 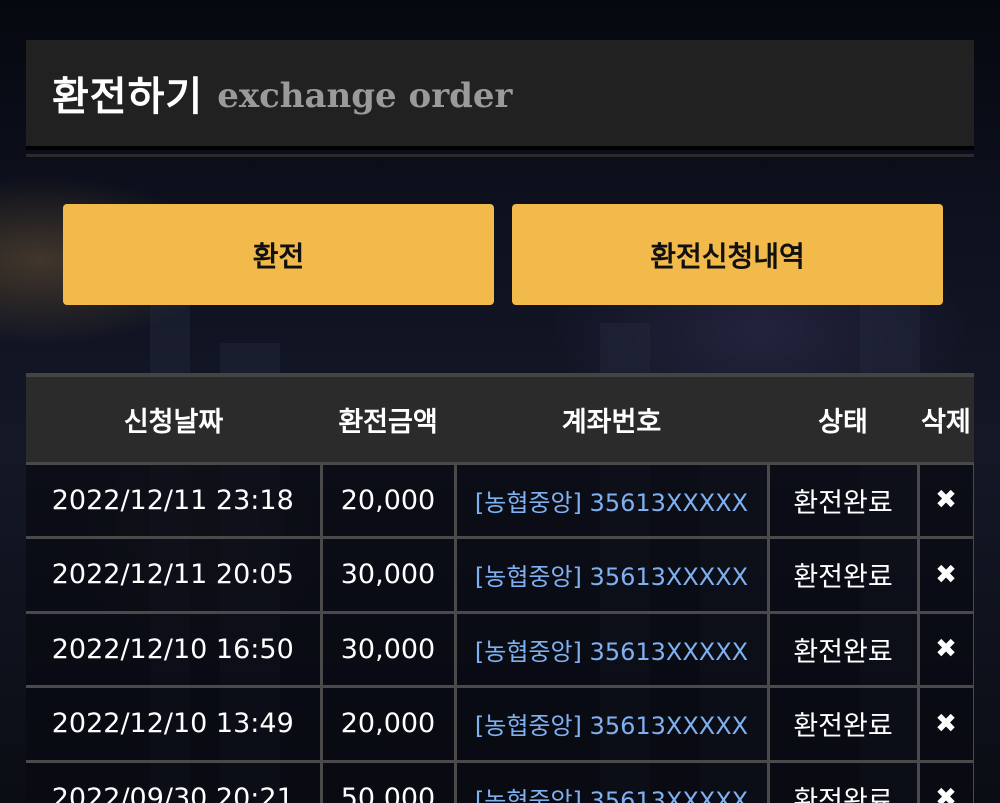 What do you see at coordinates (174, 724) in the screenshot?
I see `cell-date: 2022/12/10 13:49` at bounding box center [174, 724].